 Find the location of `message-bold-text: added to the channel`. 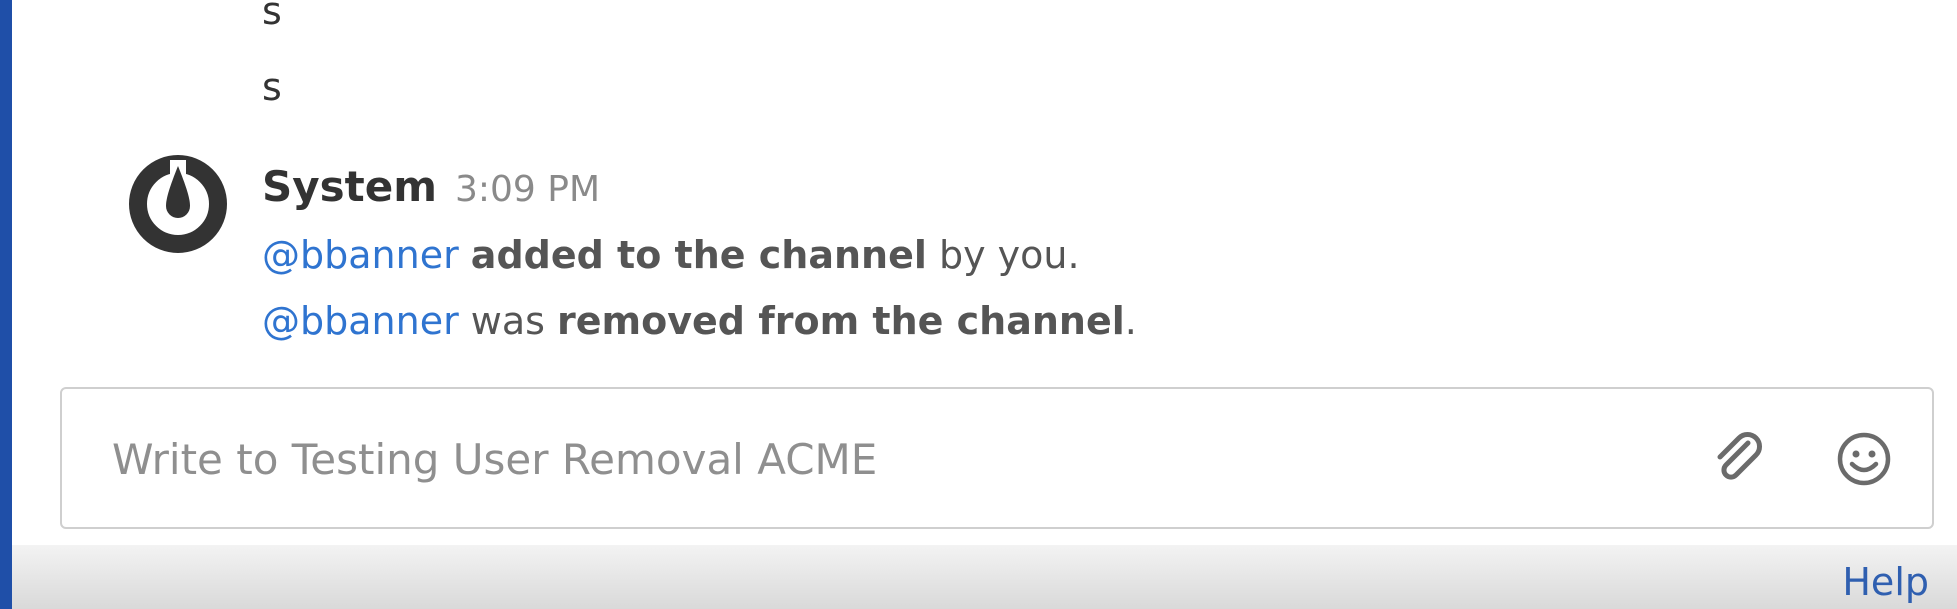

message-bold-text: added to the channel is located at coordinates (698, 255).